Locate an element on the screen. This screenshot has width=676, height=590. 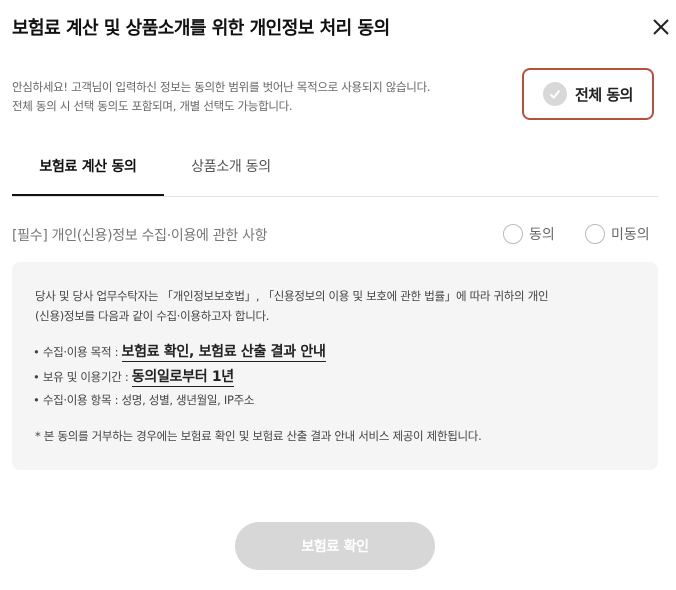
agree-all-button: 전체 동의 is located at coordinates (588, 94).